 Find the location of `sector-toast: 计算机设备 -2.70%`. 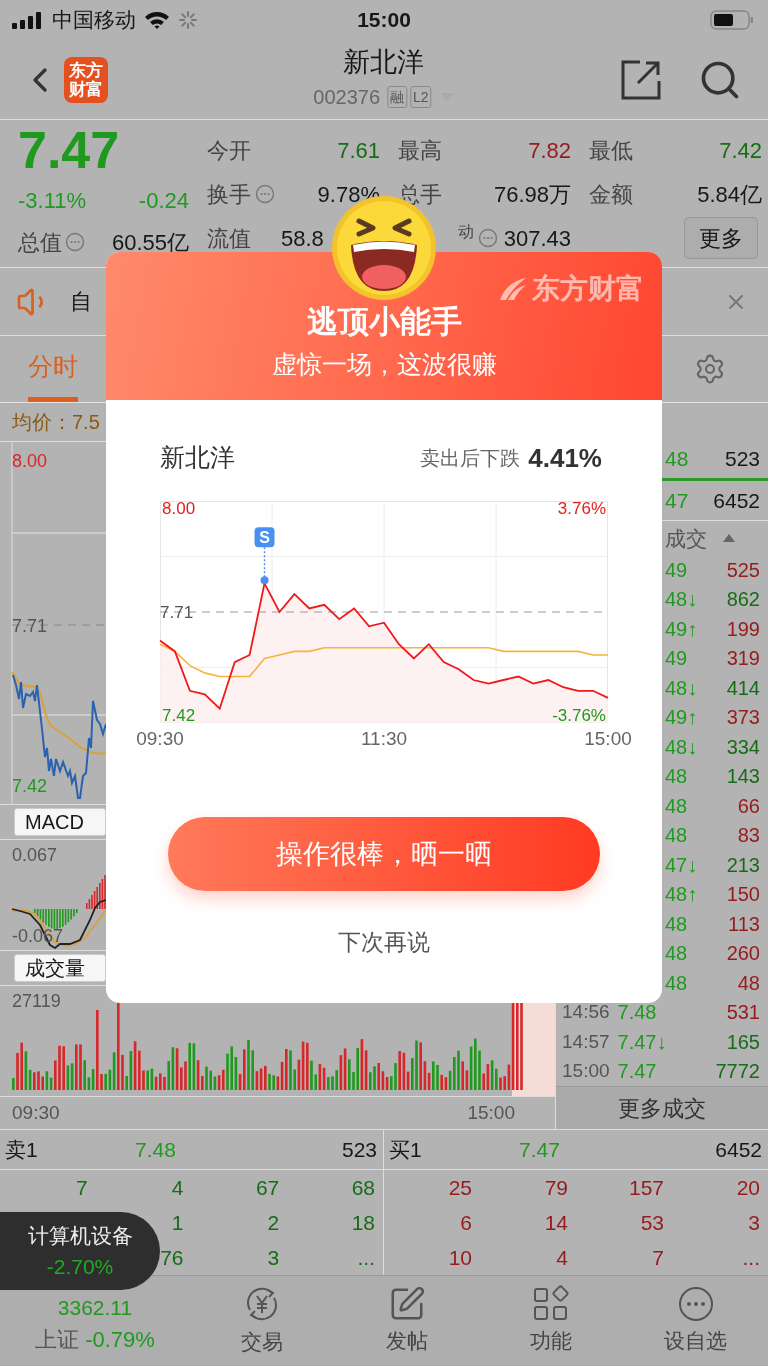

sector-toast: 计算机设备 -2.70% is located at coordinates (80, 1251).